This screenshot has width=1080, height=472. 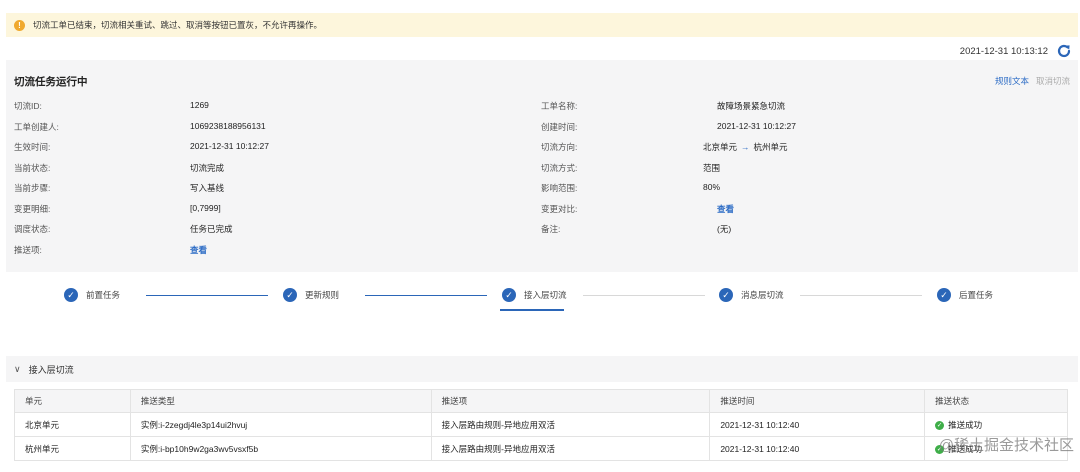 What do you see at coordinates (211, 229) in the screenshot?
I see `field-value: 任务已完成` at bounding box center [211, 229].